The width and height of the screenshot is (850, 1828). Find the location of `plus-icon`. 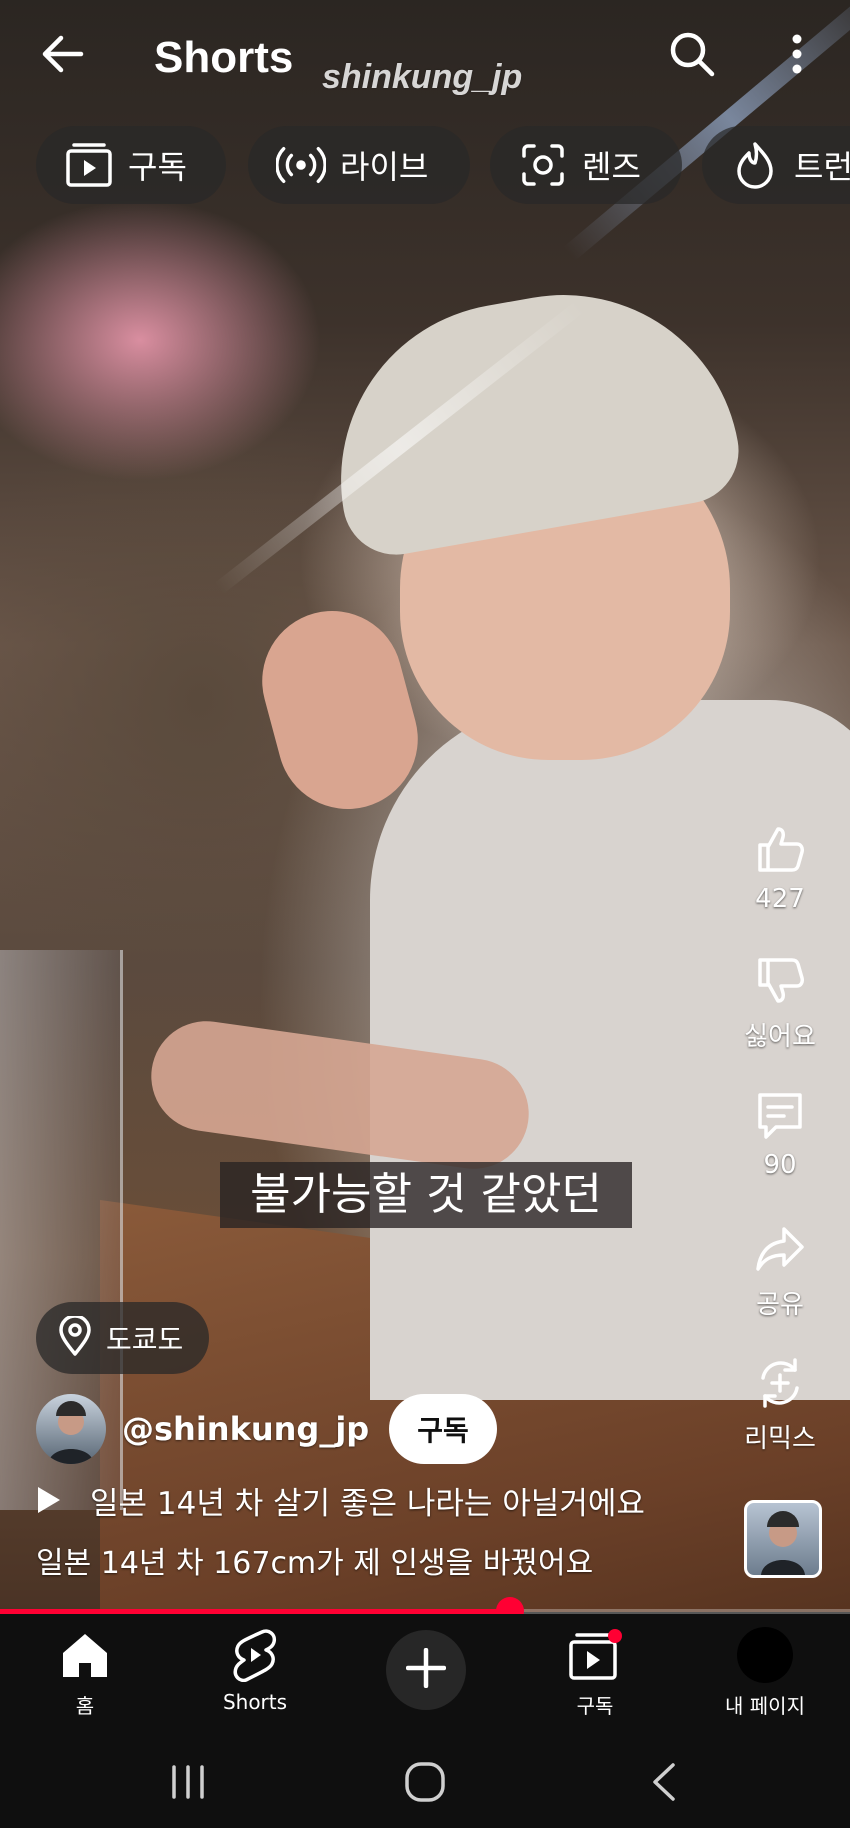

plus-icon is located at coordinates (426, 1669).